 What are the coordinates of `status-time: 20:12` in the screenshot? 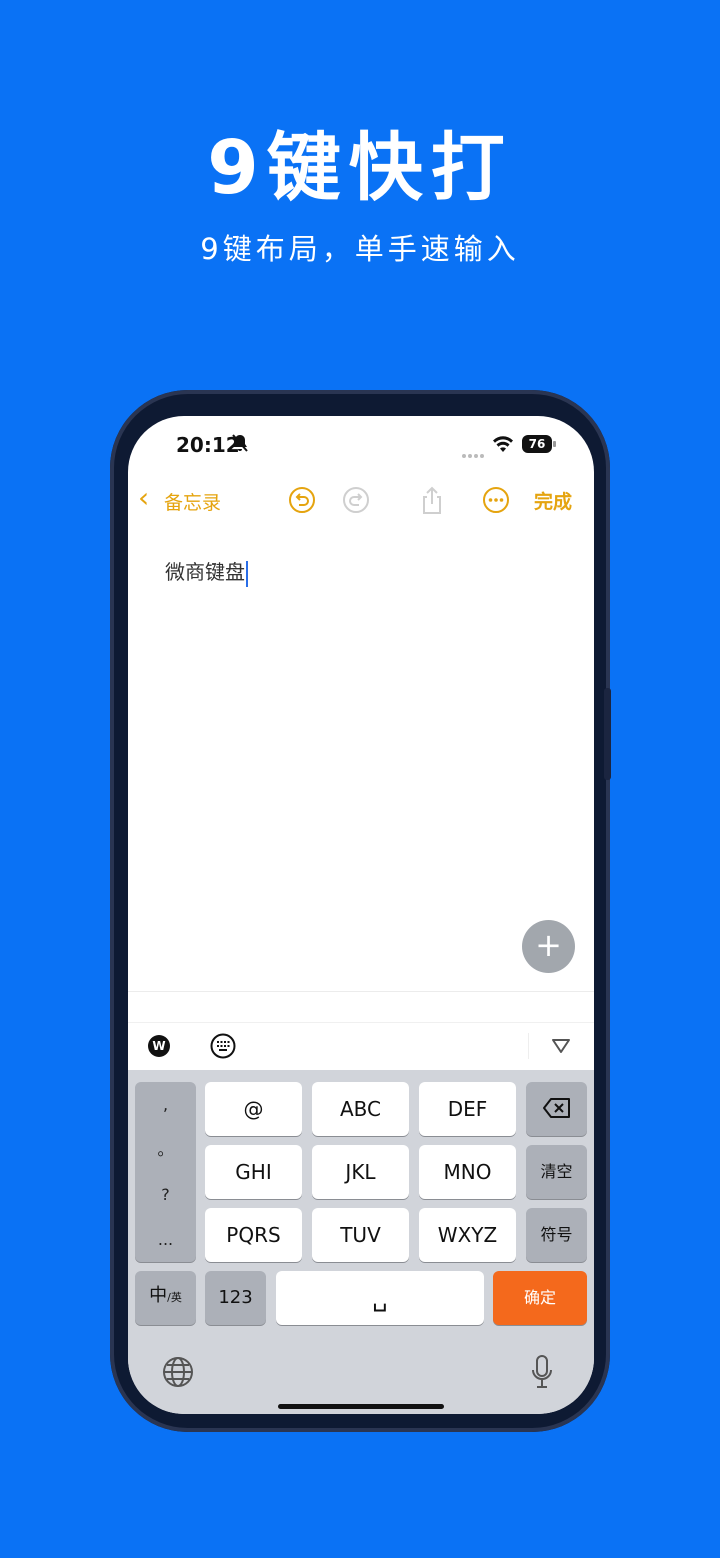 It's located at (208, 445).